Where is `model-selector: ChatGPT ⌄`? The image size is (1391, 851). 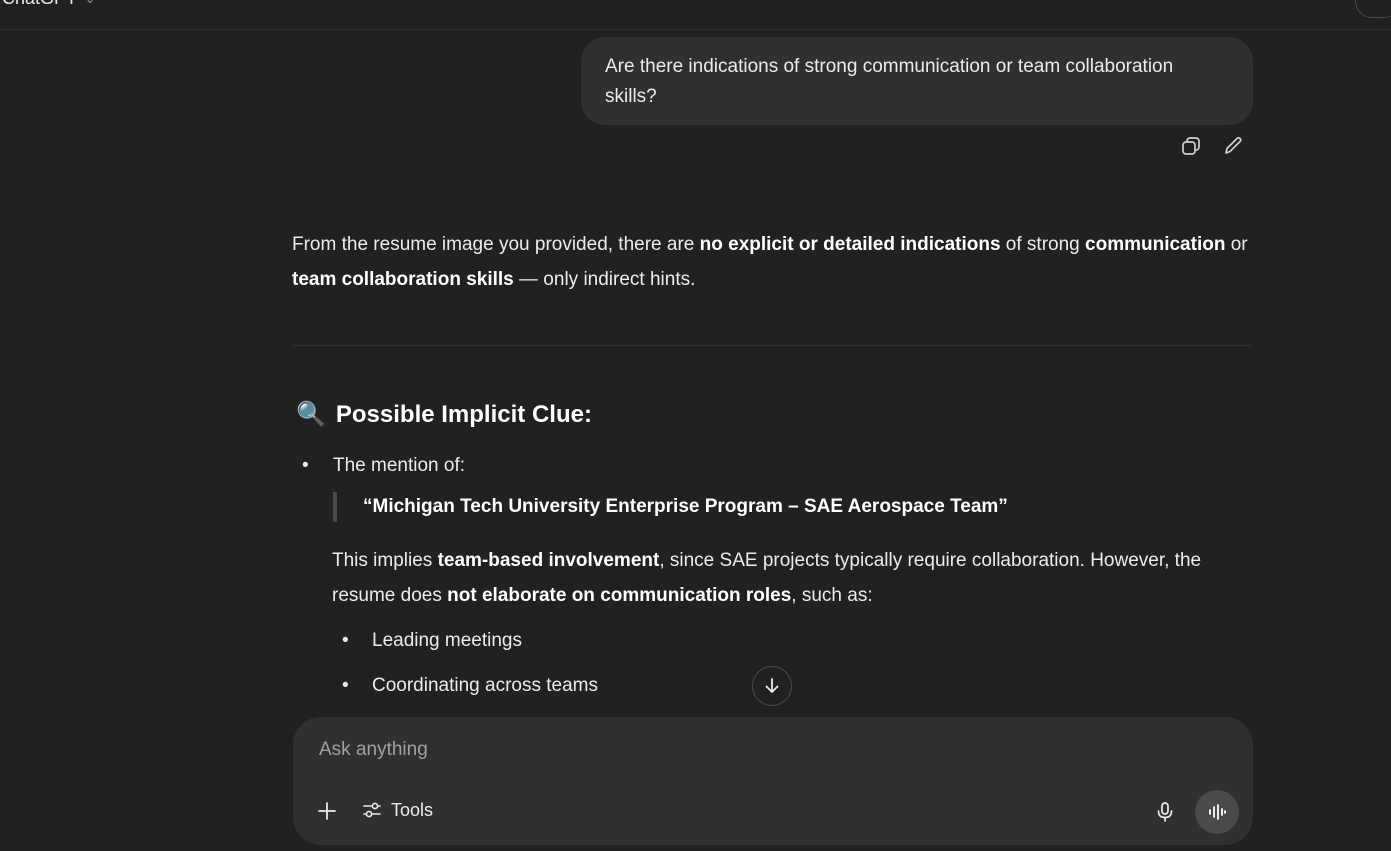
model-selector: ChatGPT ⌄ is located at coordinates (48, 4).